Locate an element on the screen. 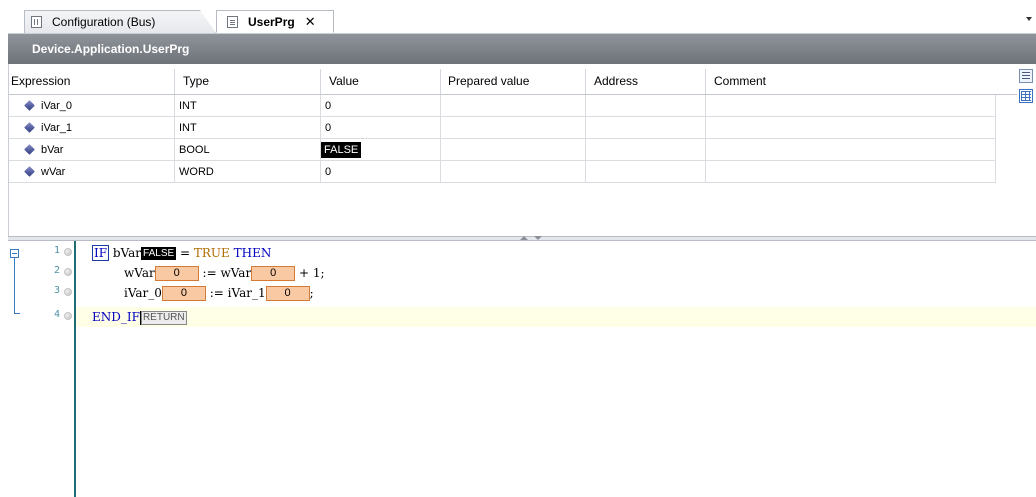 The image size is (1036, 497). line-number: 1 is located at coordinates (56, 250).